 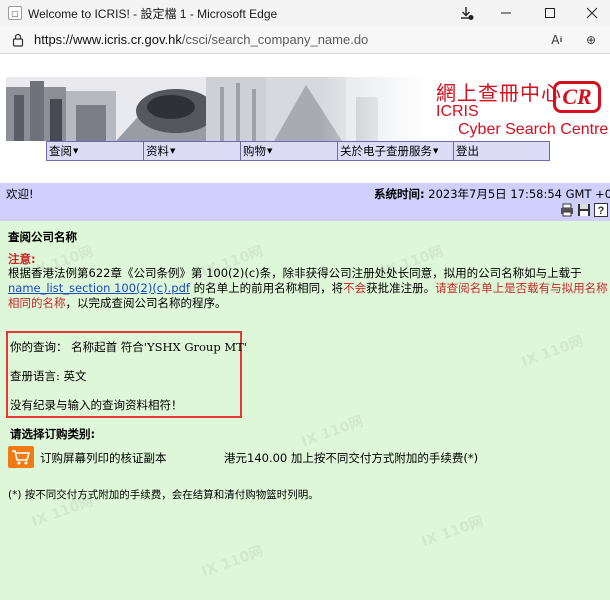 What do you see at coordinates (18, 40) in the screenshot?
I see `lock-icon` at bounding box center [18, 40].